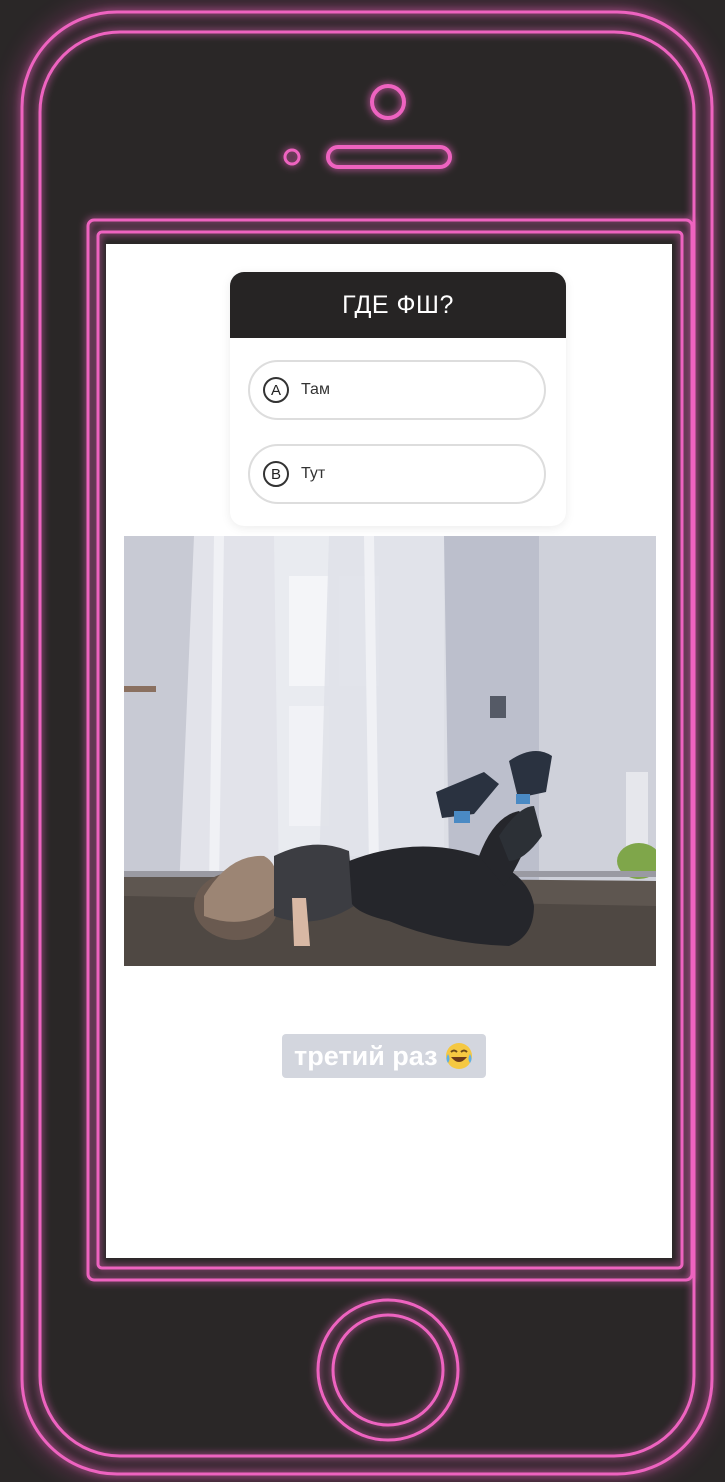 Image resolution: width=725 pixels, height=1482 pixels. I want to click on option-label: Там, so click(315, 389).